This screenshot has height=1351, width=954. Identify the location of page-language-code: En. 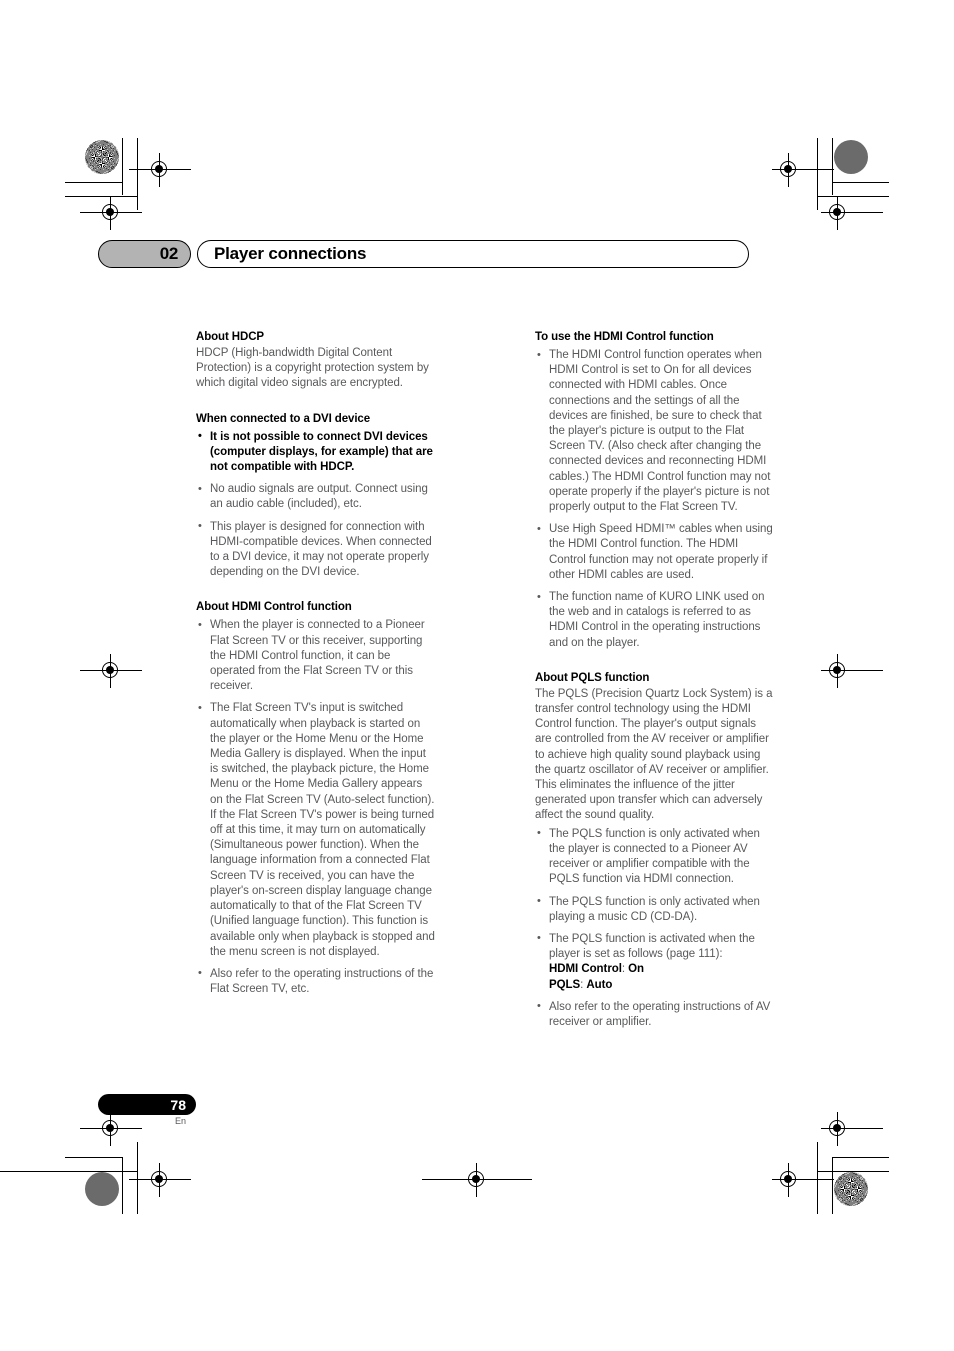
(180, 1121).